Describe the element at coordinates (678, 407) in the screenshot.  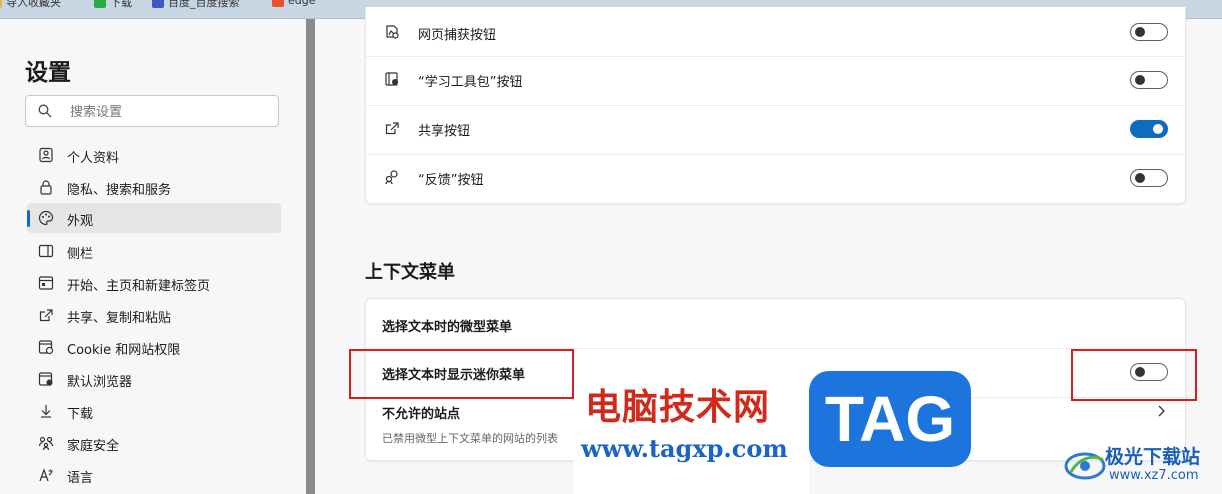
I see `watermark-cn-text: 电脑技术网` at that location.